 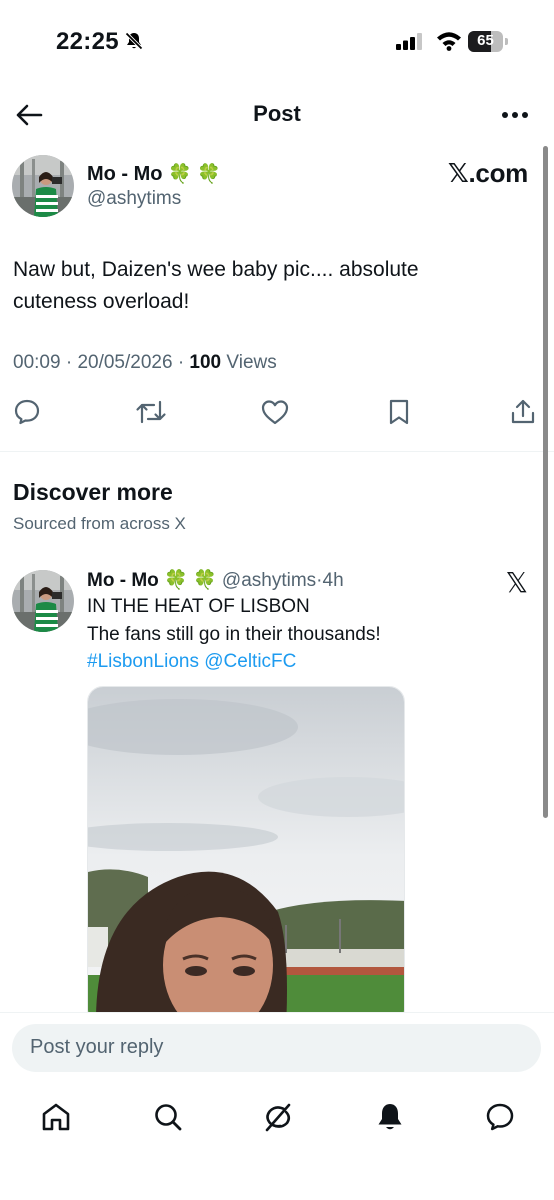 I want to click on tab-messages, so click(x=500, y=1117).